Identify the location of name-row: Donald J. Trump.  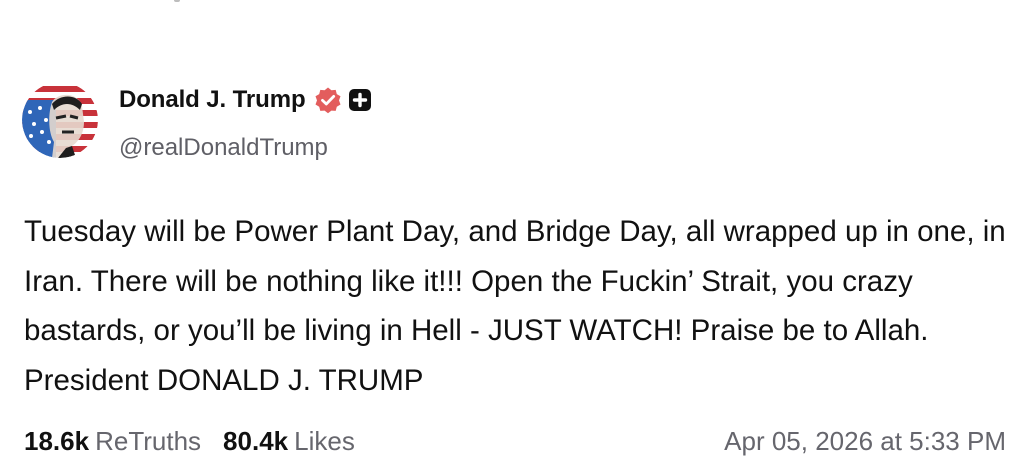
(245, 100).